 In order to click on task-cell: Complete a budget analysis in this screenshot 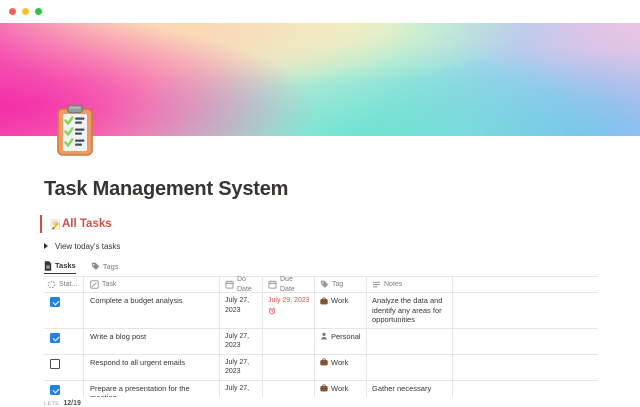, I will do `click(152, 310)`.